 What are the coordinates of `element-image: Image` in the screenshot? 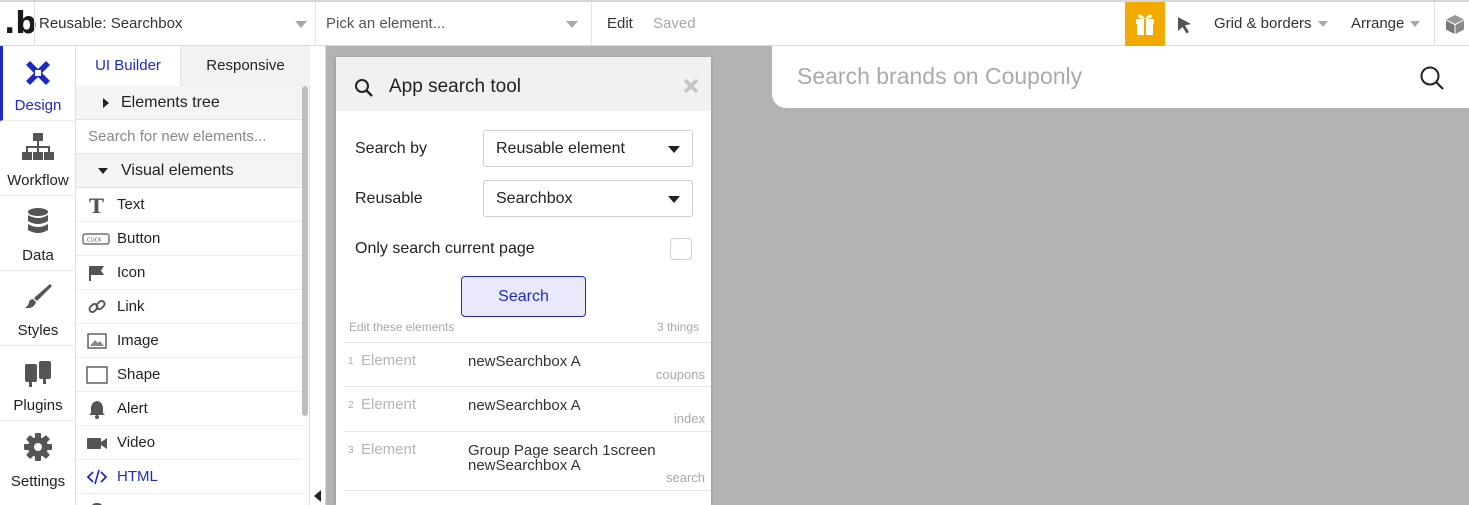 It's located at (189, 341).